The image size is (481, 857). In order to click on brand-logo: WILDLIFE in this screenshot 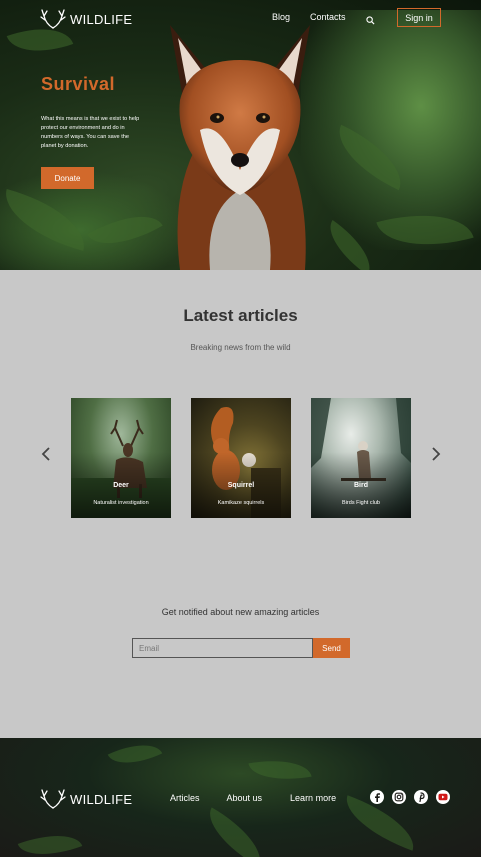, I will do `click(86, 19)`.